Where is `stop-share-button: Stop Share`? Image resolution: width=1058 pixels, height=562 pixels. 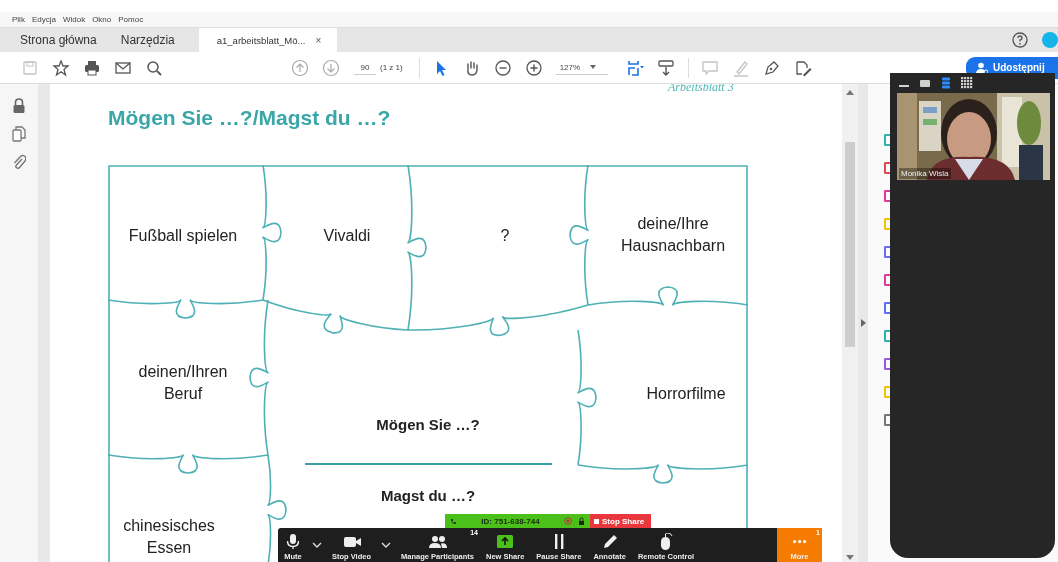 stop-share-button: Stop Share is located at coordinates (620, 521).